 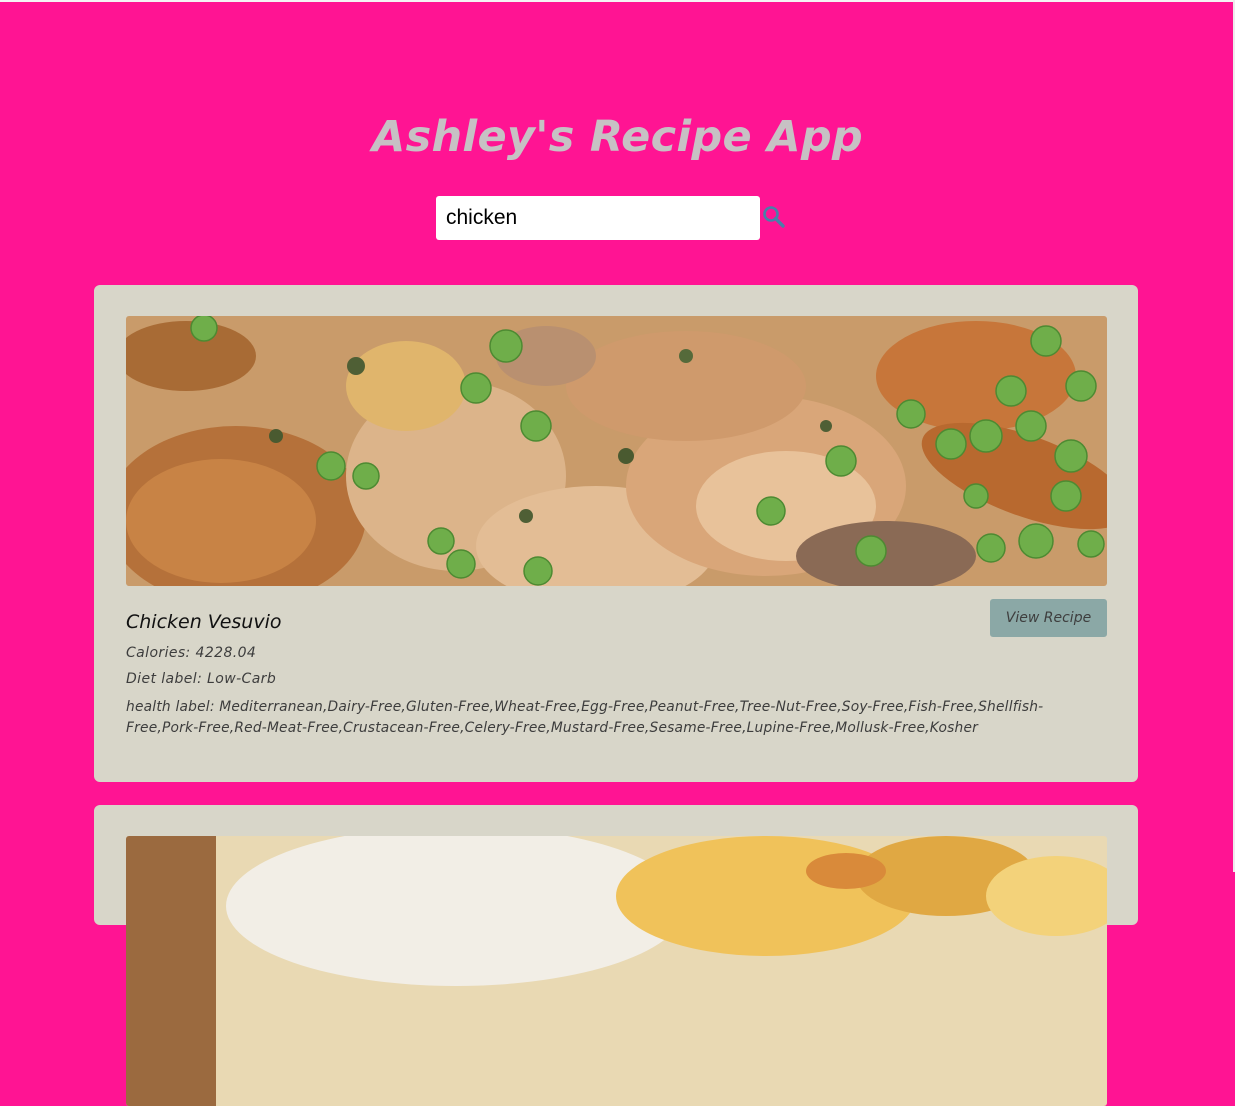 I want to click on recipe-diet-label: Diet label: Low-Carb, so click(x=201, y=679).